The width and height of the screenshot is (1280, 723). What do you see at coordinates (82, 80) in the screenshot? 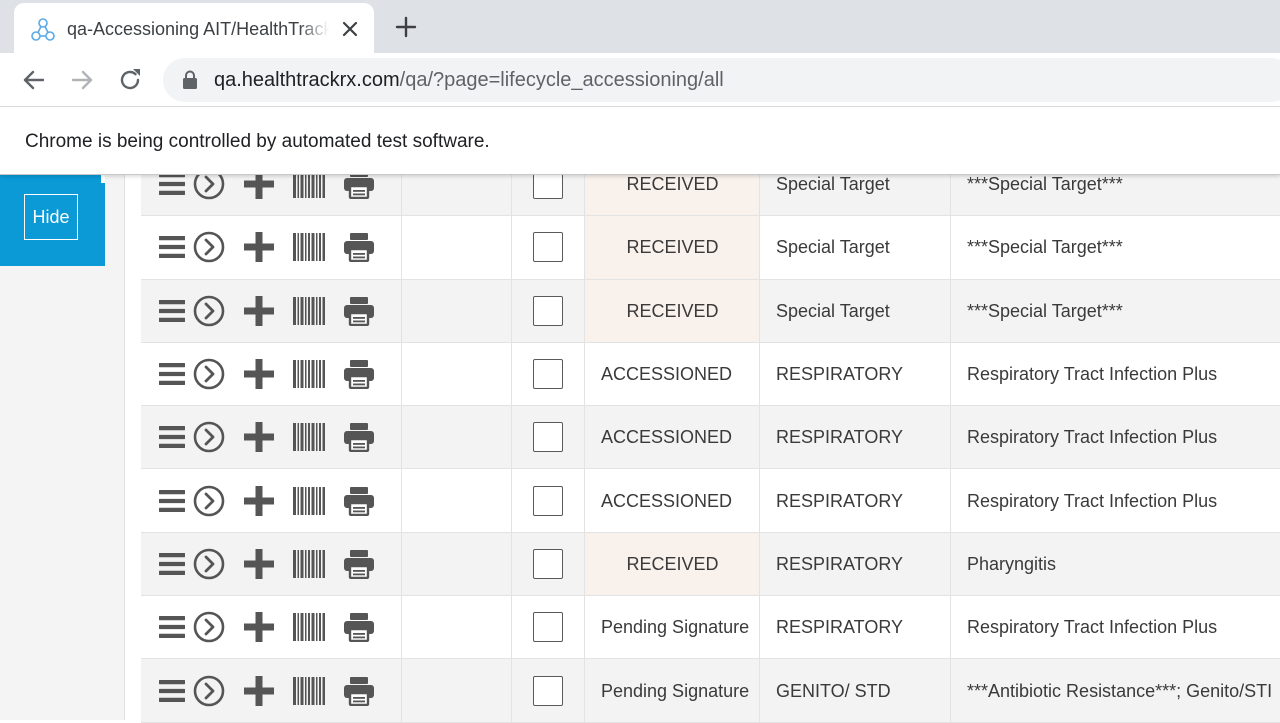
I see `forward-arrow-icon` at bounding box center [82, 80].